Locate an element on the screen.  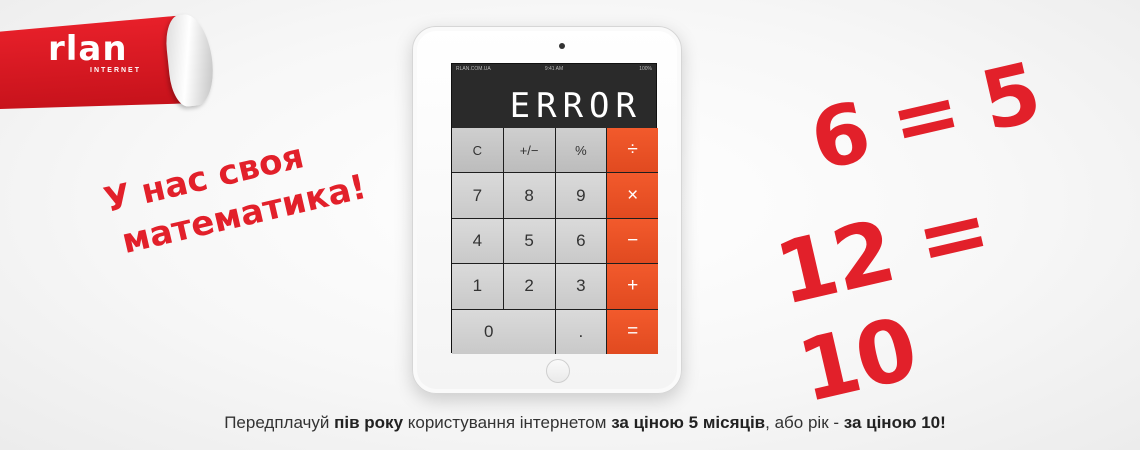
calc-key: 4 is located at coordinates (477, 241).